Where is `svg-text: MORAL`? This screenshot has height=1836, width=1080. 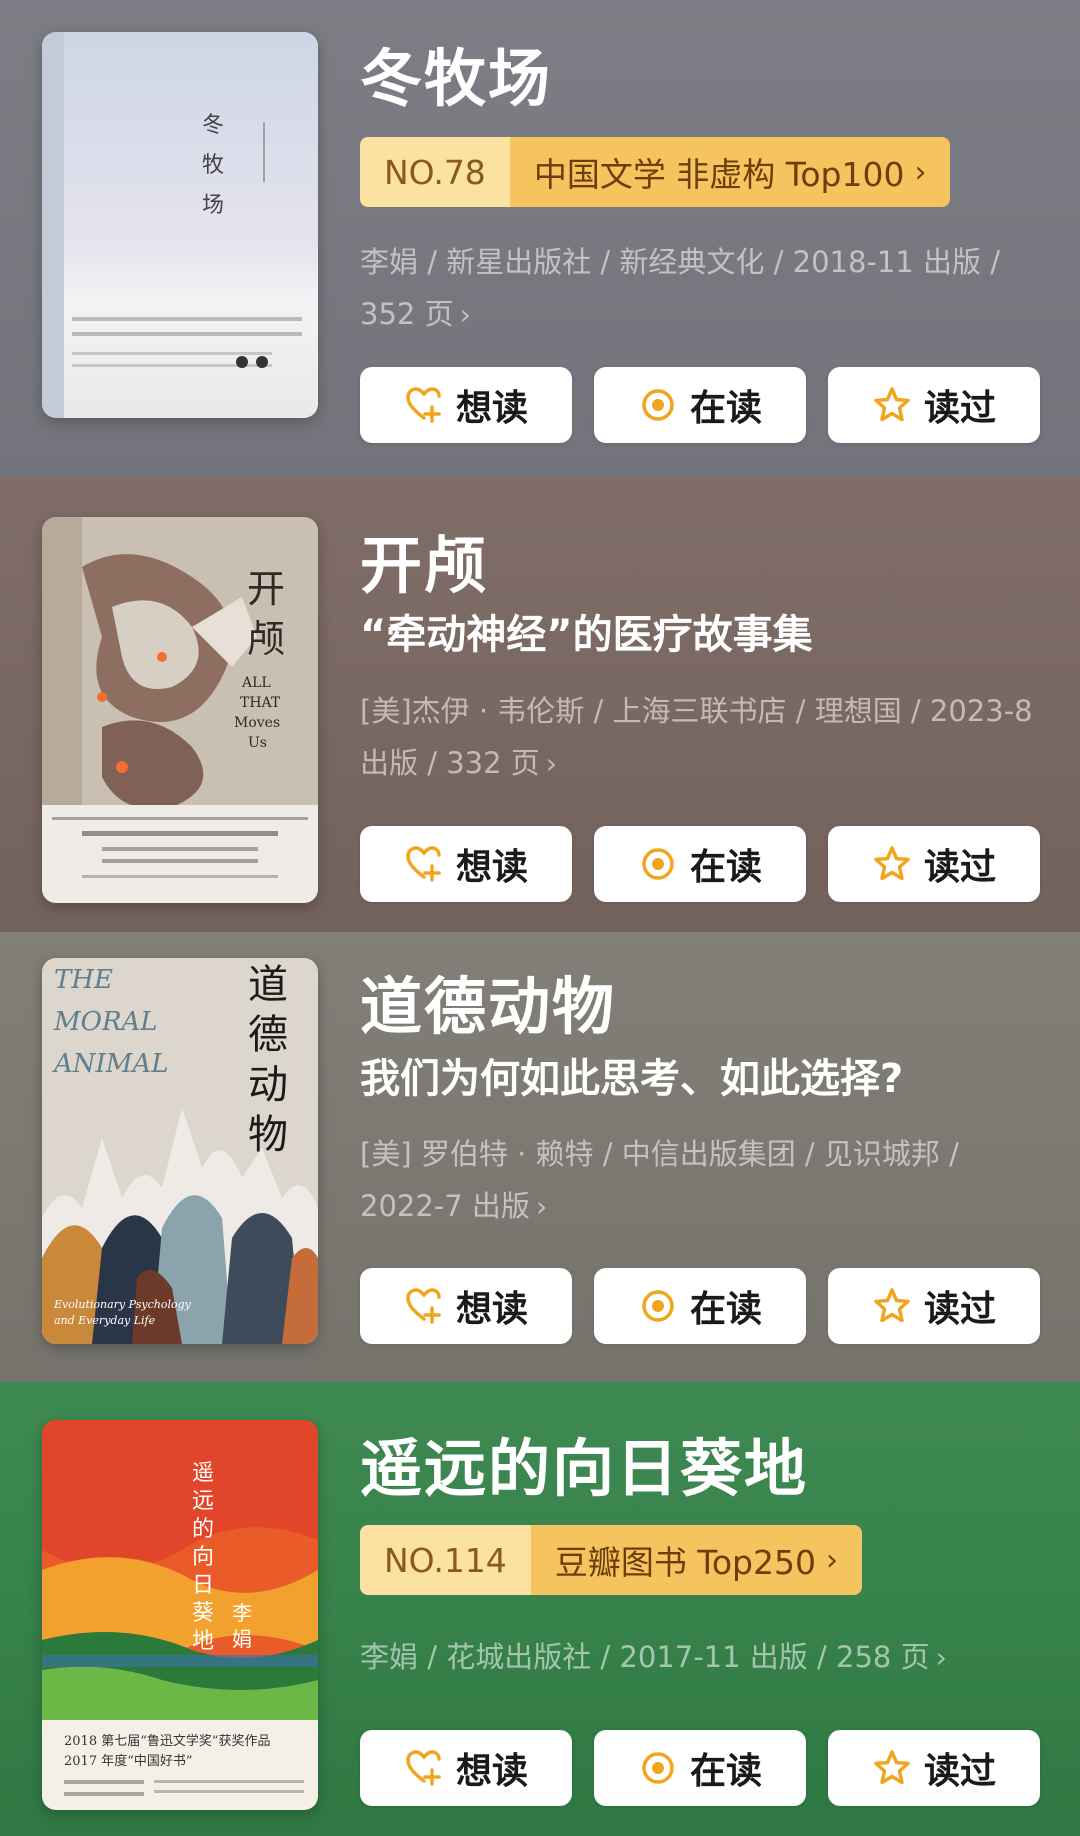 svg-text: MORAL is located at coordinates (105, 1022).